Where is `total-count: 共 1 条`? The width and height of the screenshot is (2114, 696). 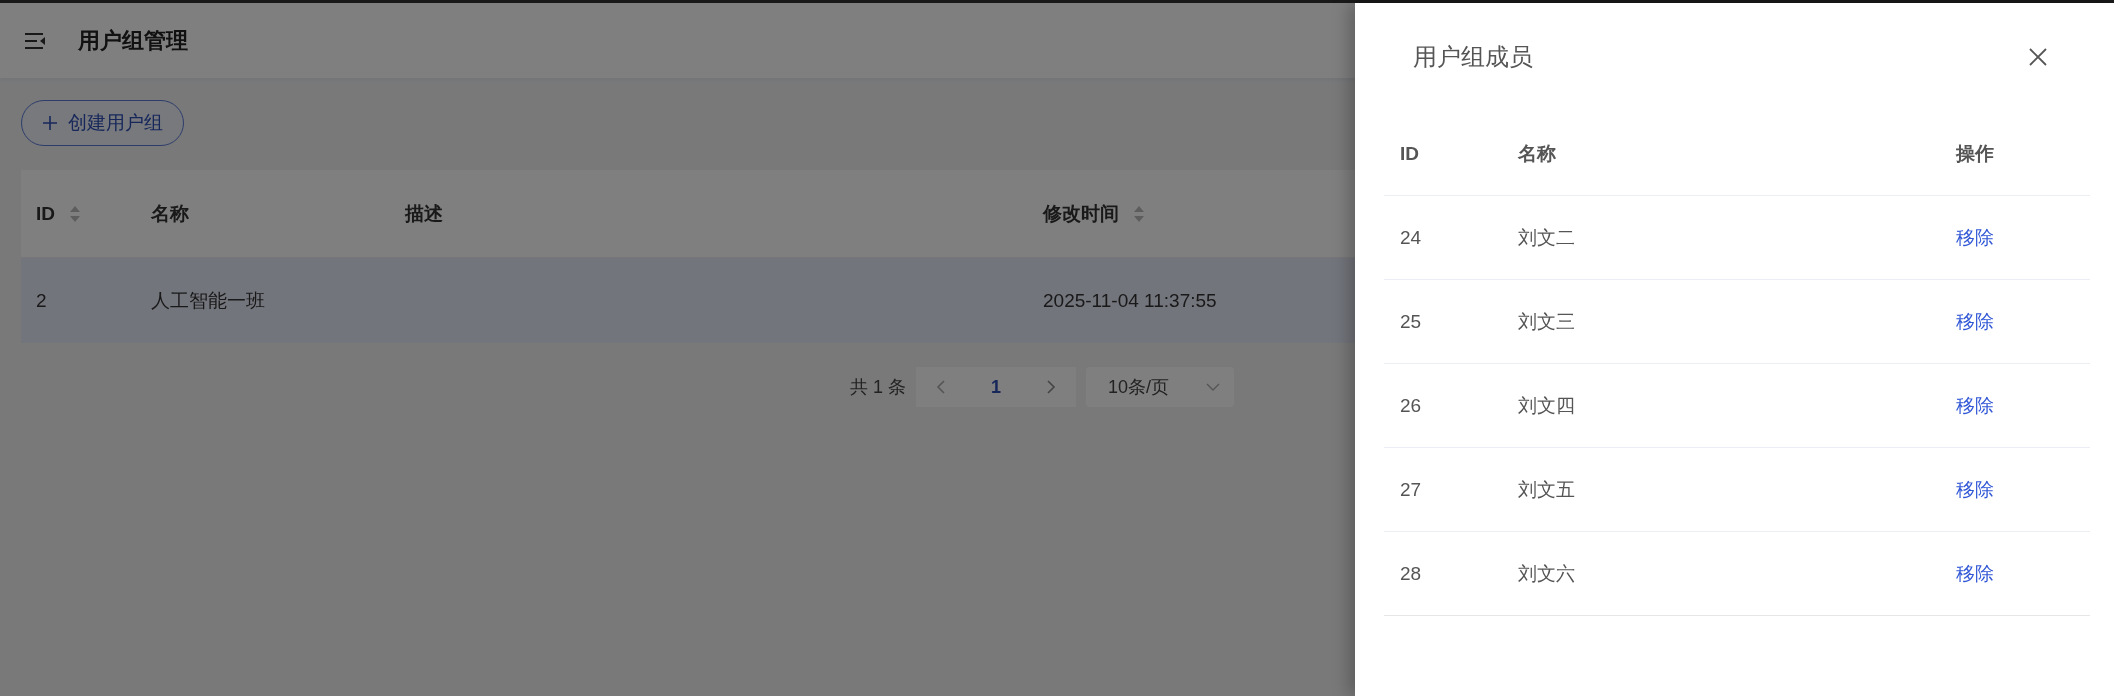
total-count: 共 1 条 is located at coordinates (878, 387).